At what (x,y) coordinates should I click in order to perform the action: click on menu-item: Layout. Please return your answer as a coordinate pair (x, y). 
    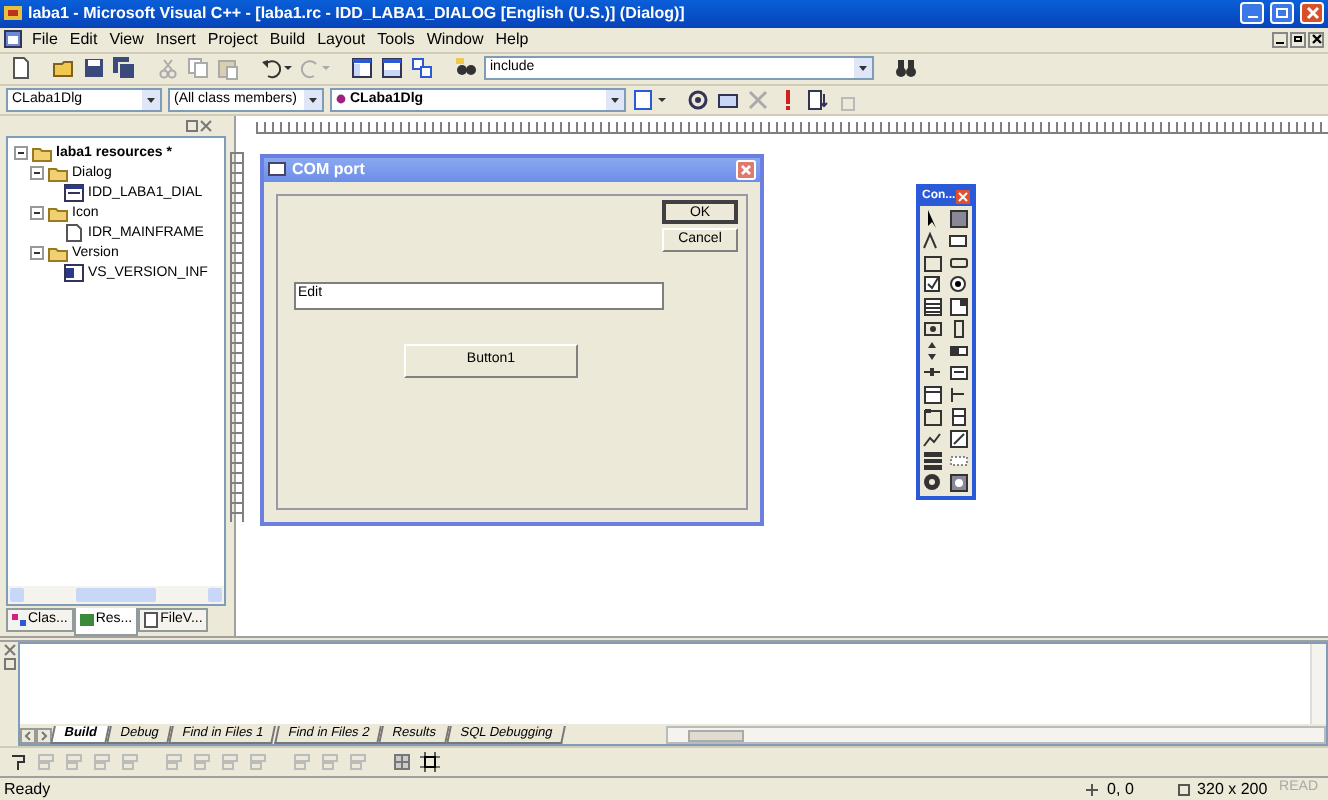
    Looking at the image, I should click on (341, 39).